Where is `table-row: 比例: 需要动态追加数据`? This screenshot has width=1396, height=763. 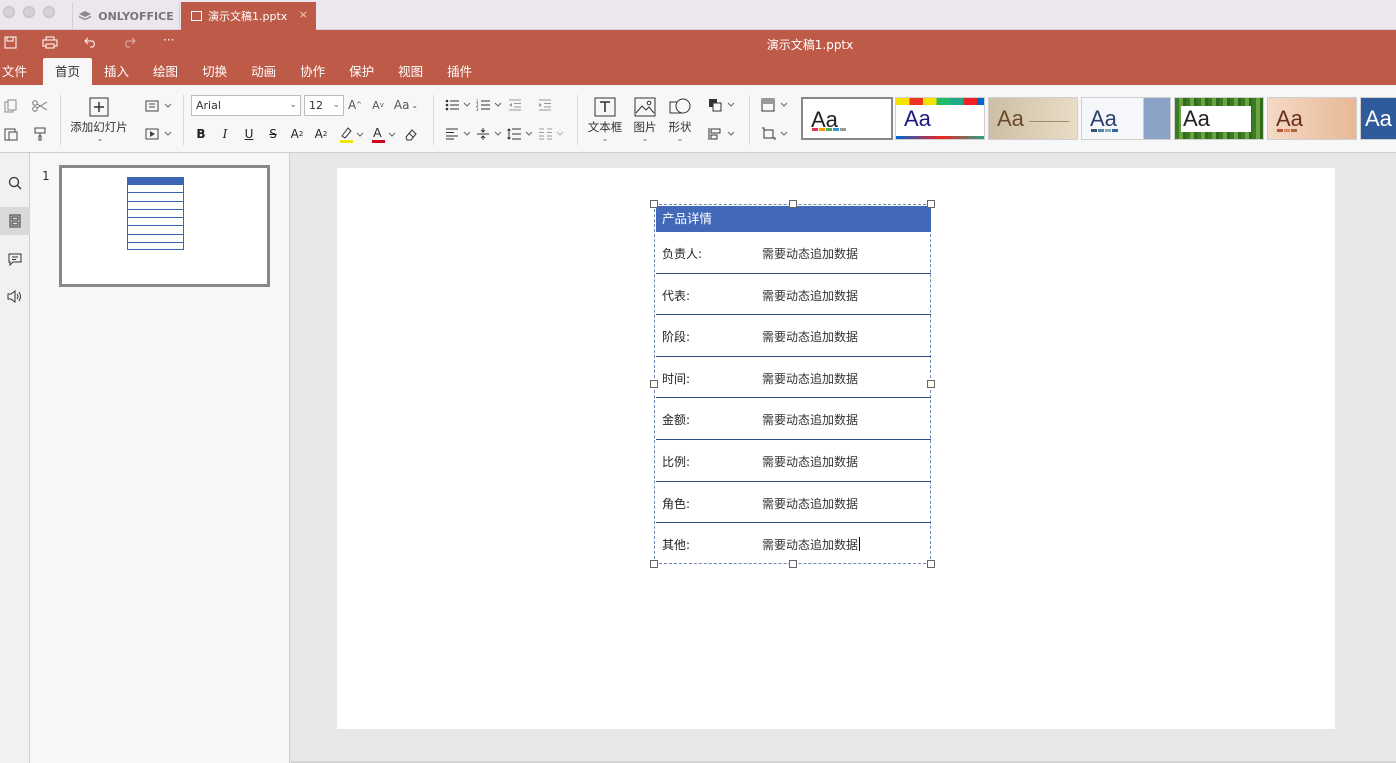
table-row: 比例: 需要动态追加数据 is located at coordinates (793, 461).